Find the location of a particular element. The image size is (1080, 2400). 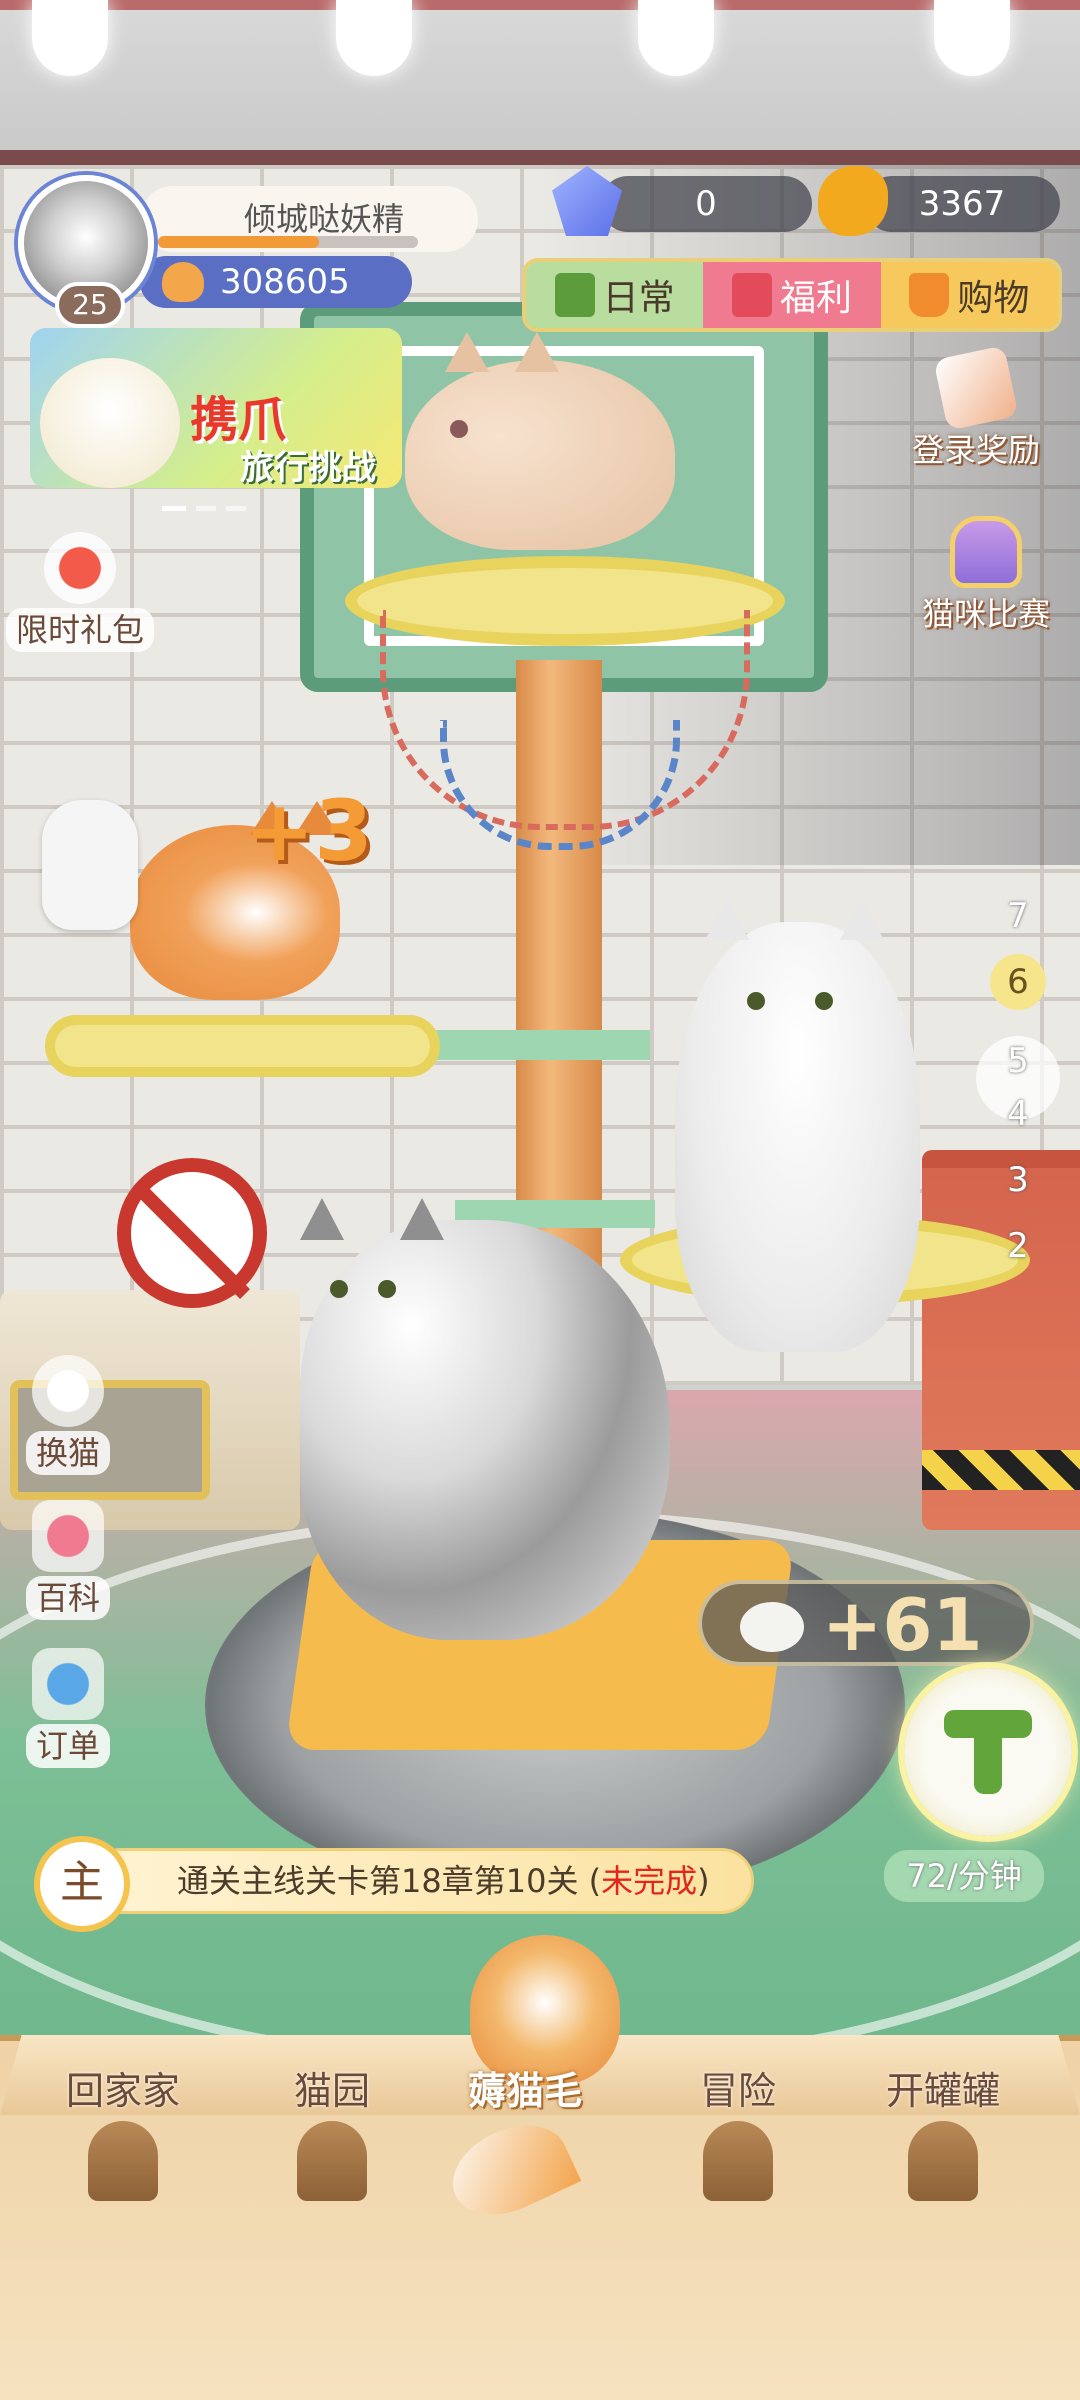

cat-contest-label: 猫咪比赛 is located at coordinates (986, 614).